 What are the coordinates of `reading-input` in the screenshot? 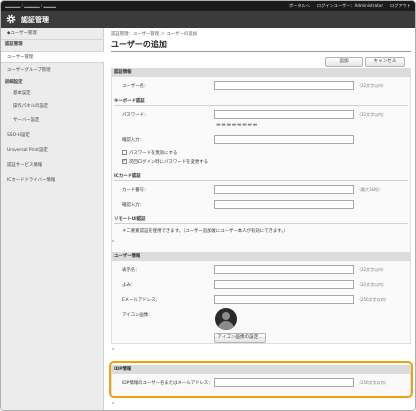 It's located at (284, 284).